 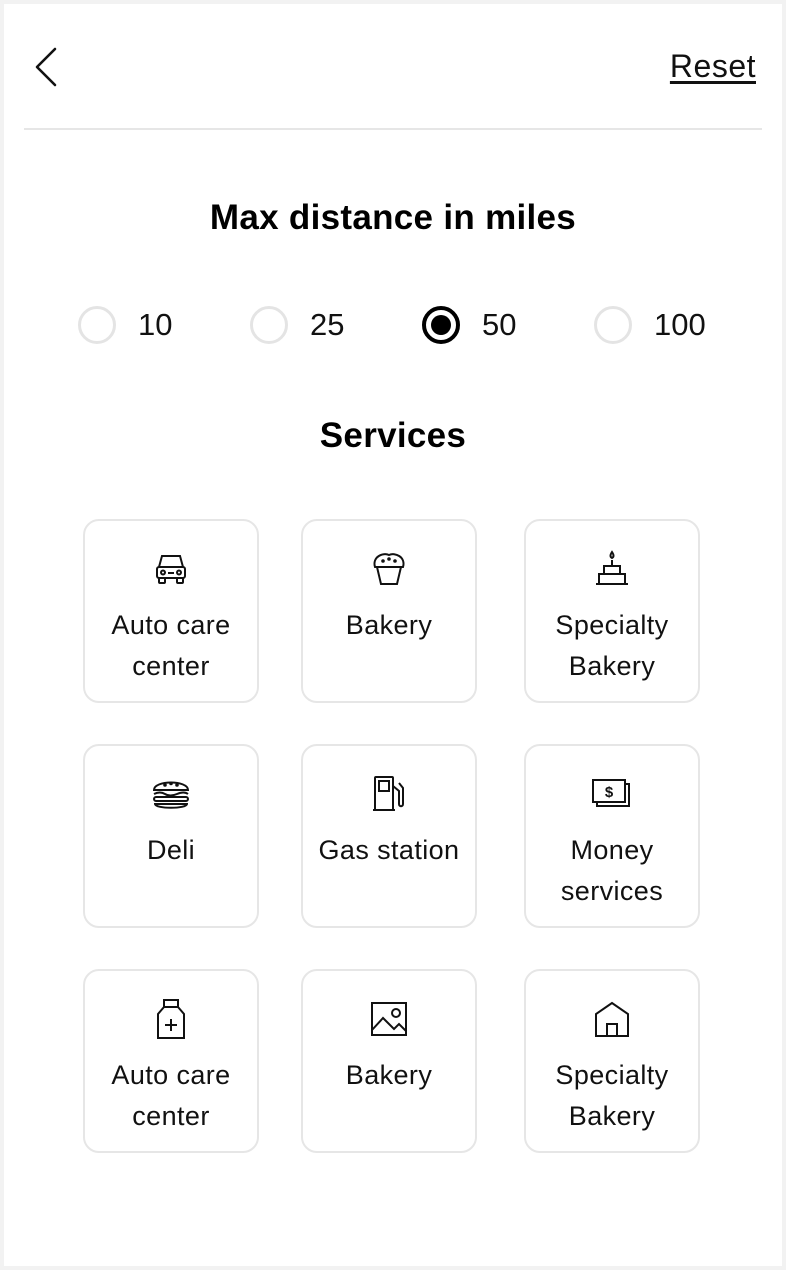 I want to click on service-label: Money services, so click(x=612, y=870).